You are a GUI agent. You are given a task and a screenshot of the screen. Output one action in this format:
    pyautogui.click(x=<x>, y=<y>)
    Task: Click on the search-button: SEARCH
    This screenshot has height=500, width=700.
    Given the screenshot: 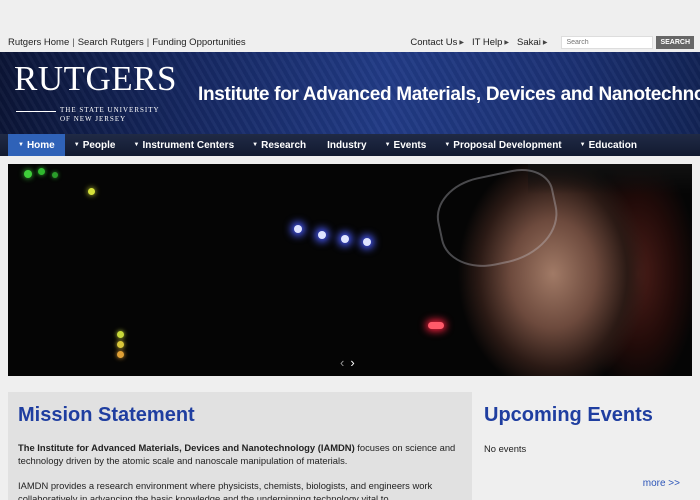 What is the action you would take?
    pyautogui.click(x=675, y=42)
    